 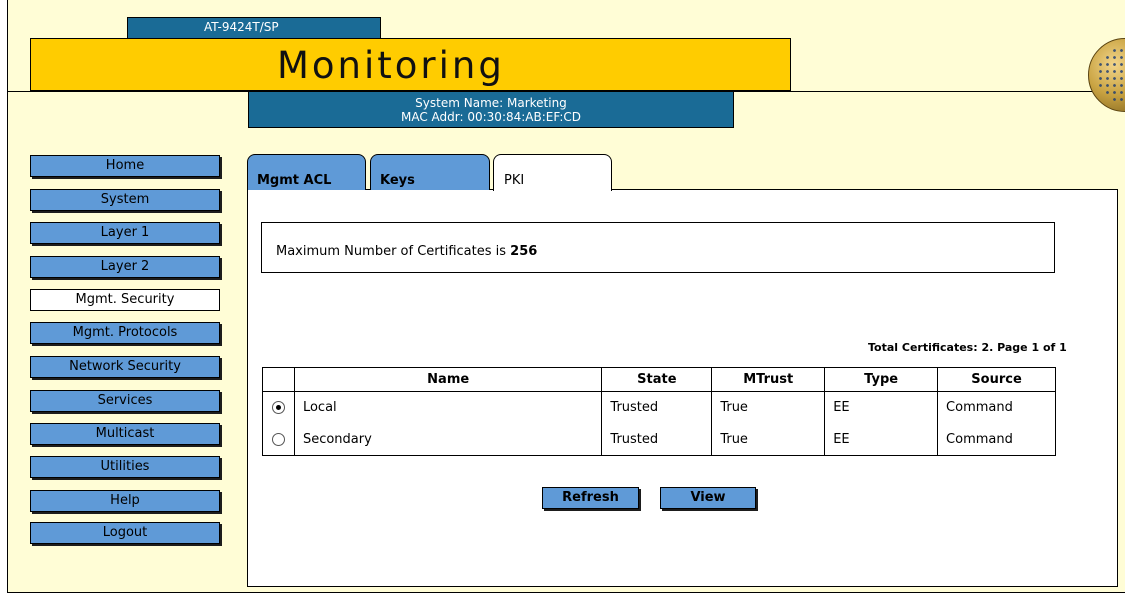 What do you see at coordinates (658, 247) in the screenshot?
I see `max-certificates-box: Maximum Number of Certificates is 256` at bounding box center [658, 247].